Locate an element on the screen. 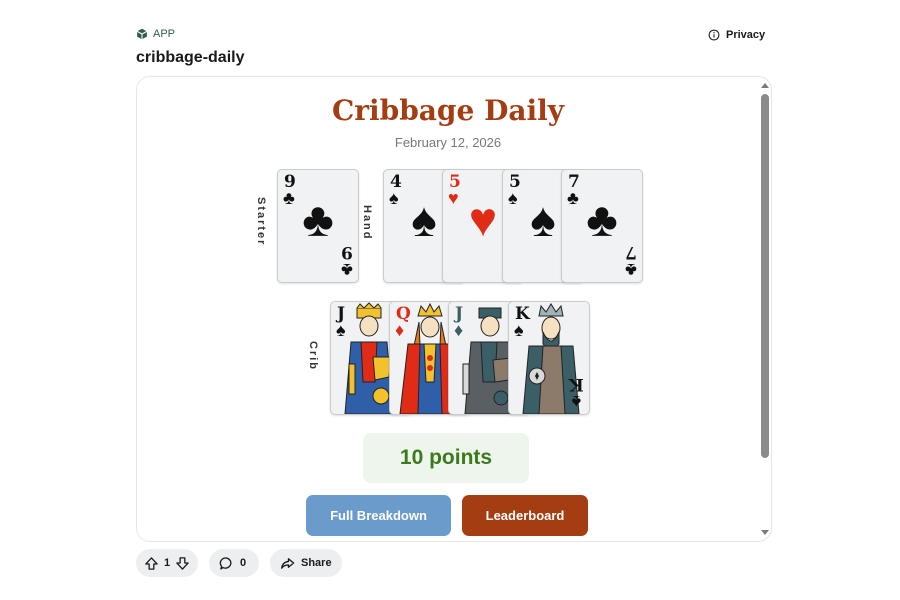  cube-icon is located at coordinates (142, 34).